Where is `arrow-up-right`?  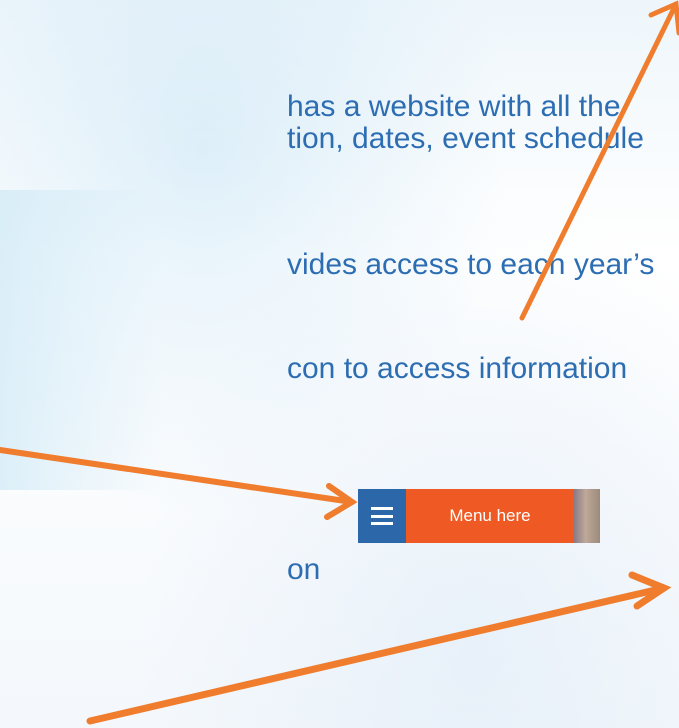
arrow-up-right is located at coordinates (599, 160).